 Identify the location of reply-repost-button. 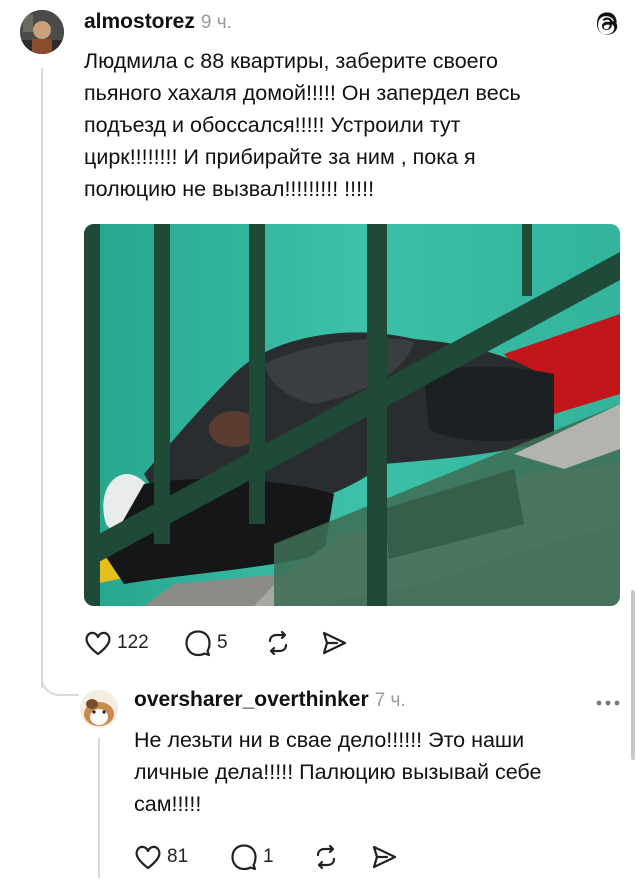
(341, 857).